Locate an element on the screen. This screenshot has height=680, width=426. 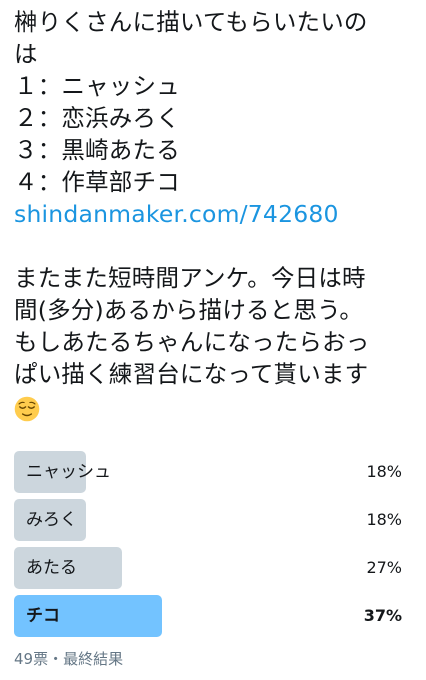
poll-option: ニャッシュ 18% is located at coordinates (212, 472).